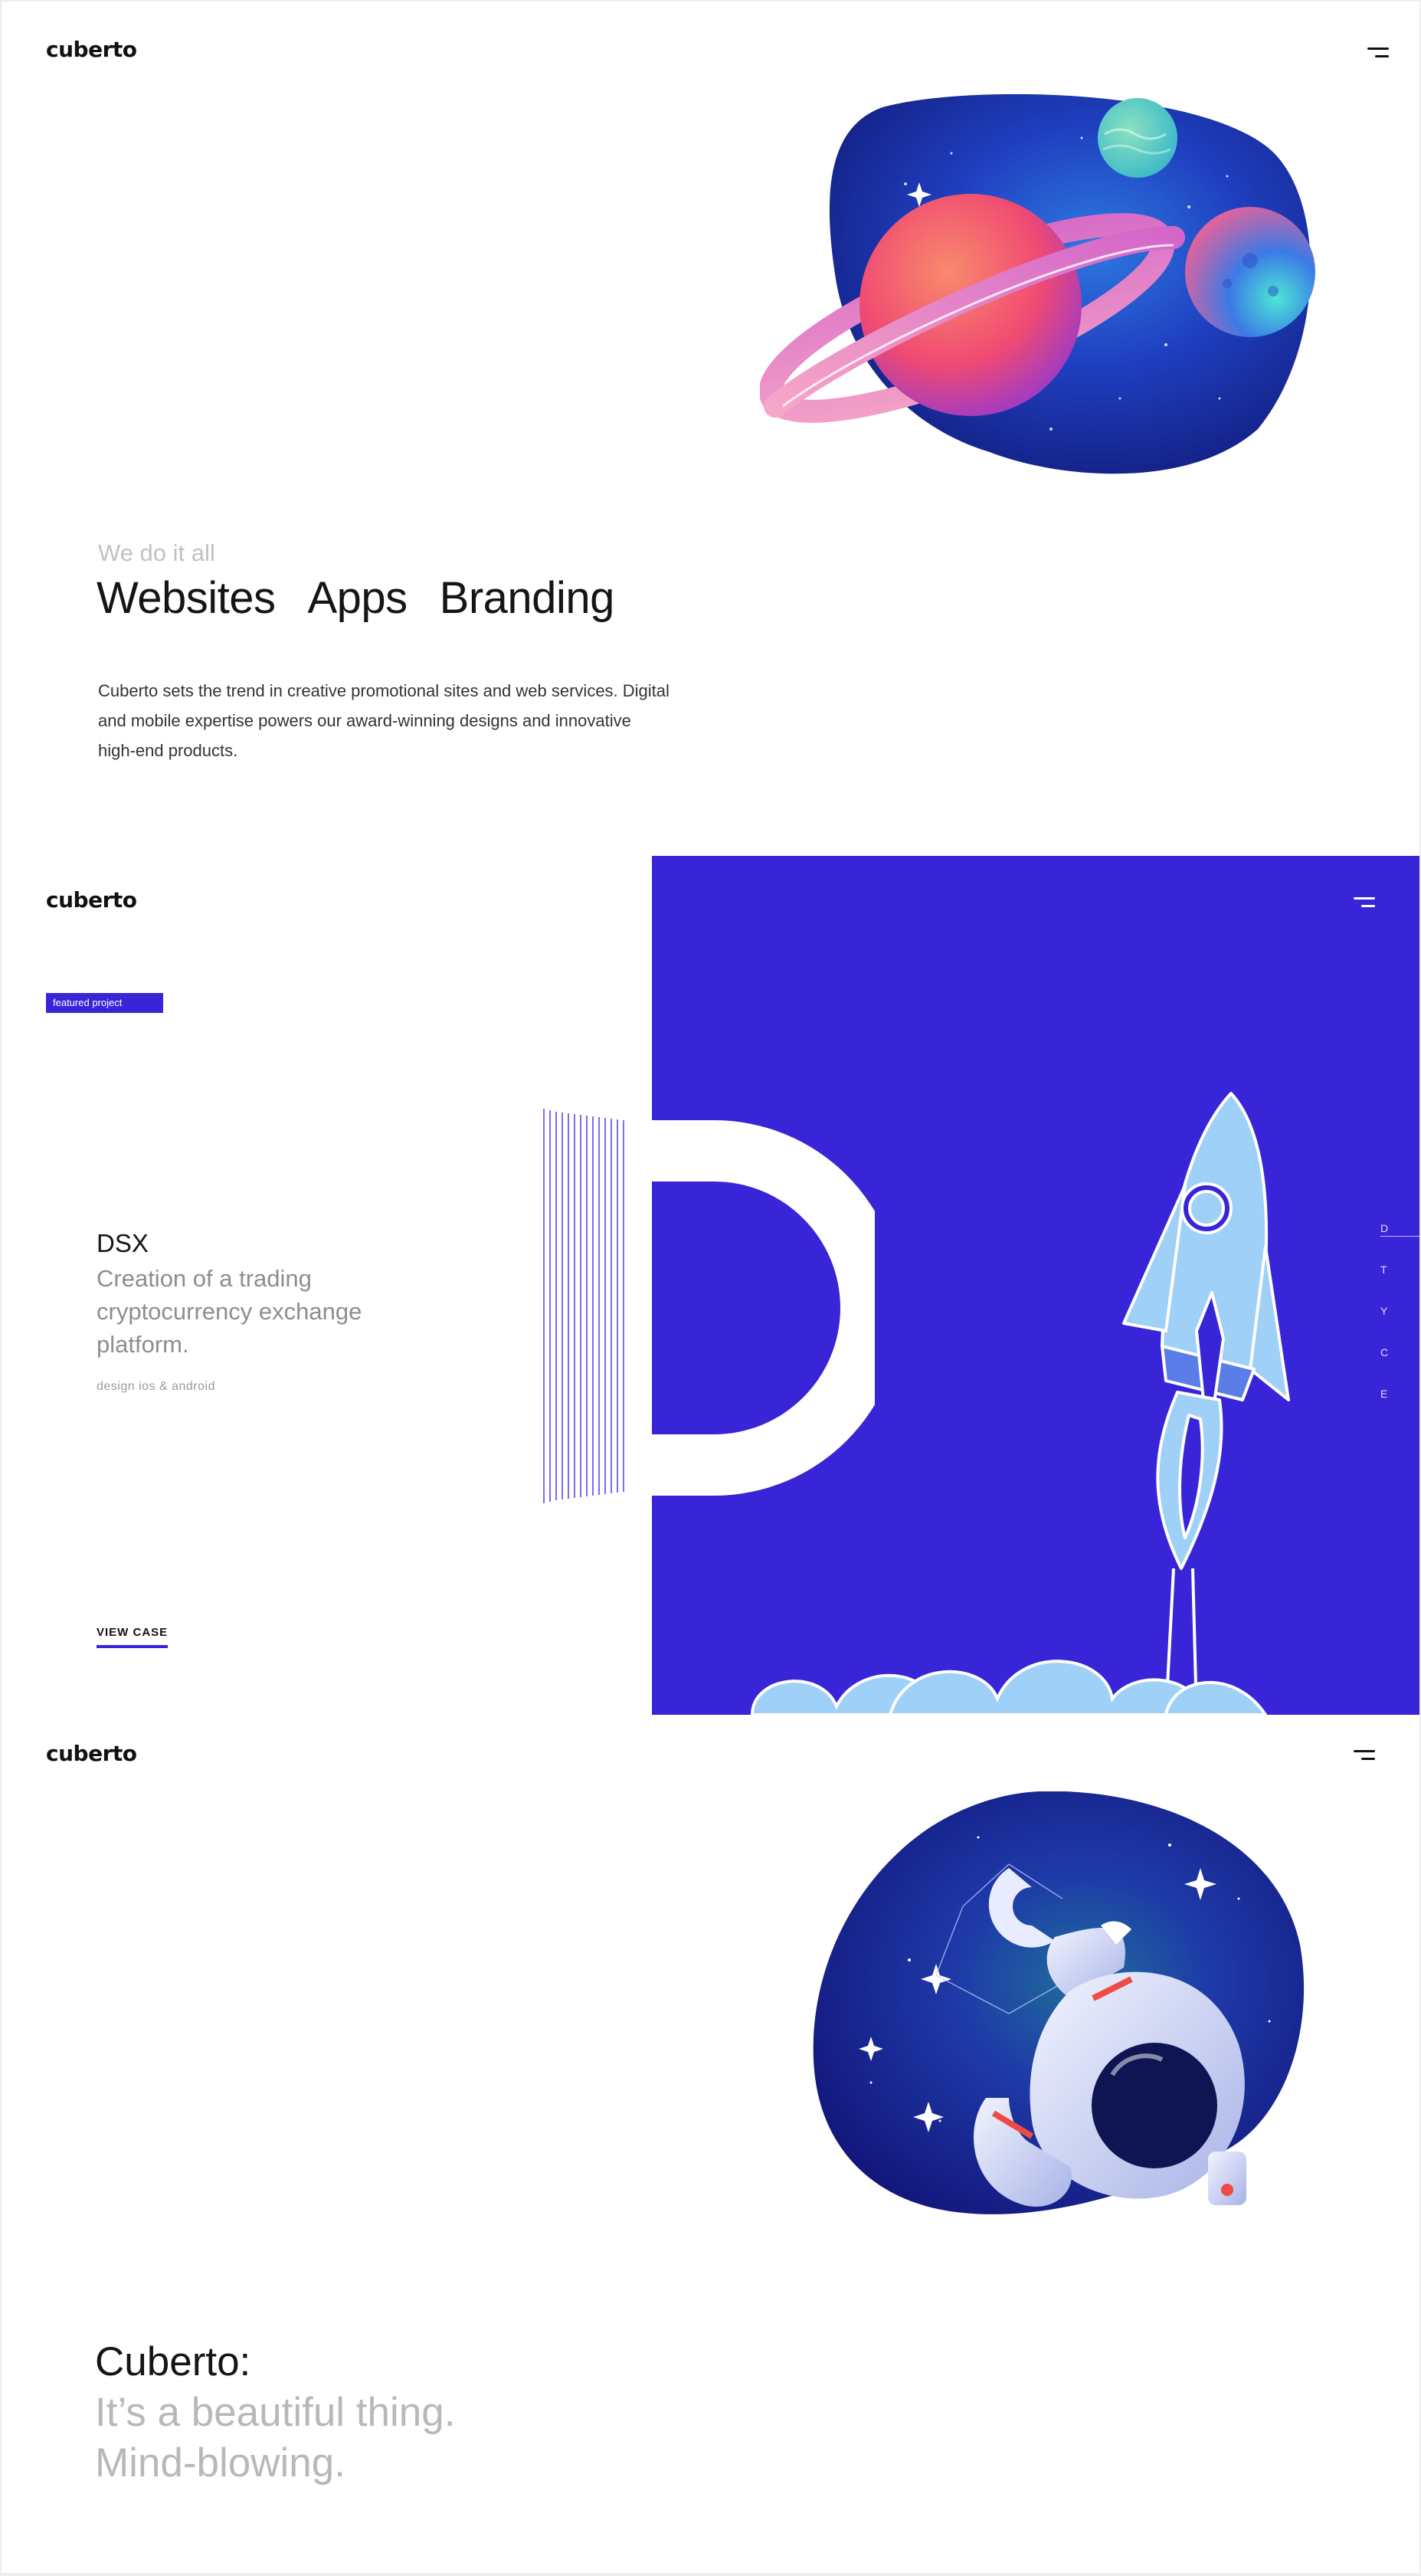 Image resolution: width=1421 pixels, height=2576 pixels. What do you see at coordinates (1020, 1404) in the screenshot?
I see `rocket-illustration` at bounding box center [1020, 1404].